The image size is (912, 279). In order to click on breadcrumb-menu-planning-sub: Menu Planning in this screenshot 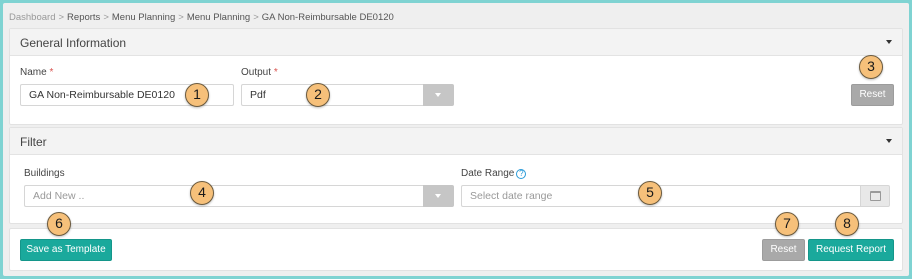, I will do `click(218, 17)`.